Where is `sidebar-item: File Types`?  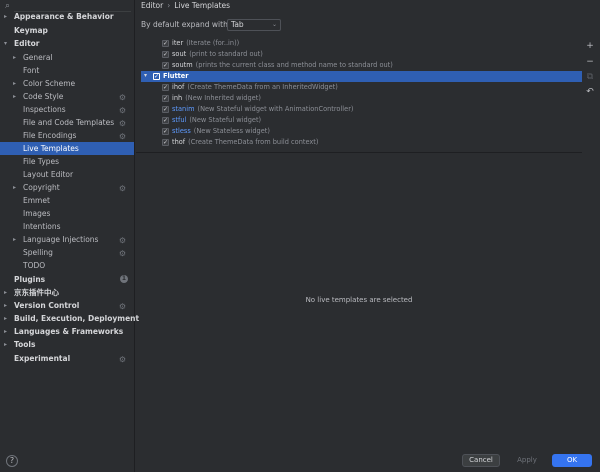 sidebar-item: File Types is located at coordinates (67, 161).